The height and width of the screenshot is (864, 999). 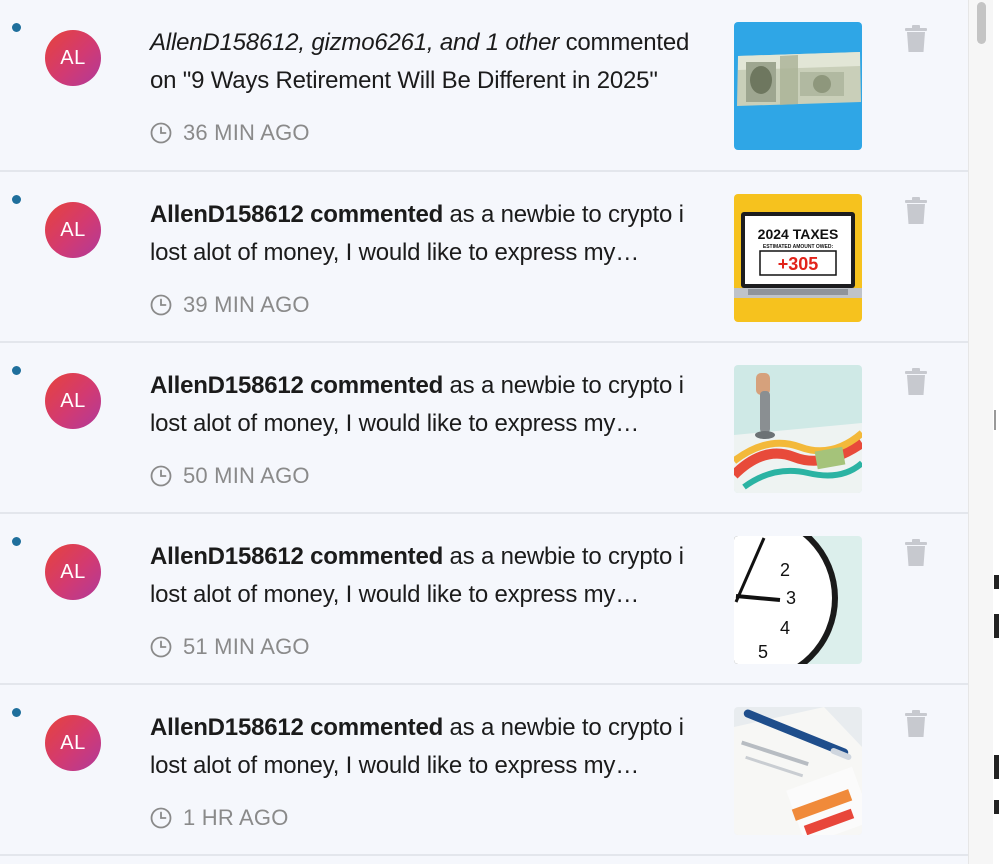 What do you see at coordinates (791, 598) in the screenshot?
I see `clock-number: 3` at bounding box center [791, 598].